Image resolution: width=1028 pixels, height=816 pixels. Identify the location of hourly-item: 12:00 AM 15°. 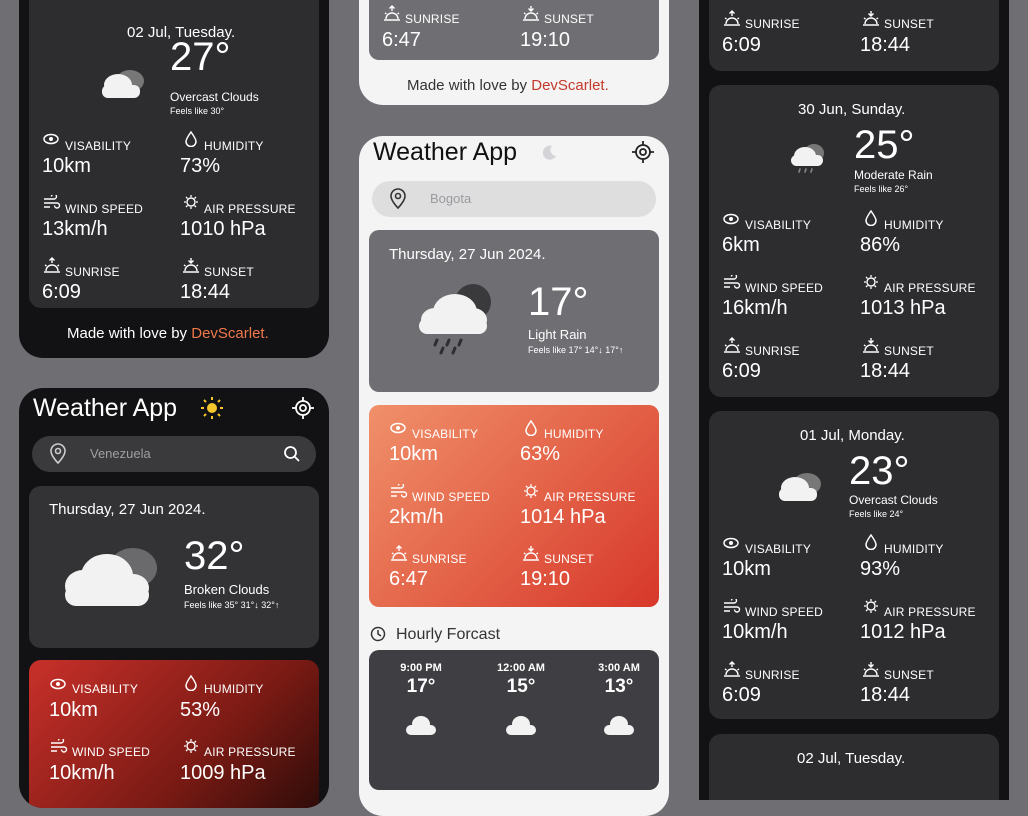
(521, 701).